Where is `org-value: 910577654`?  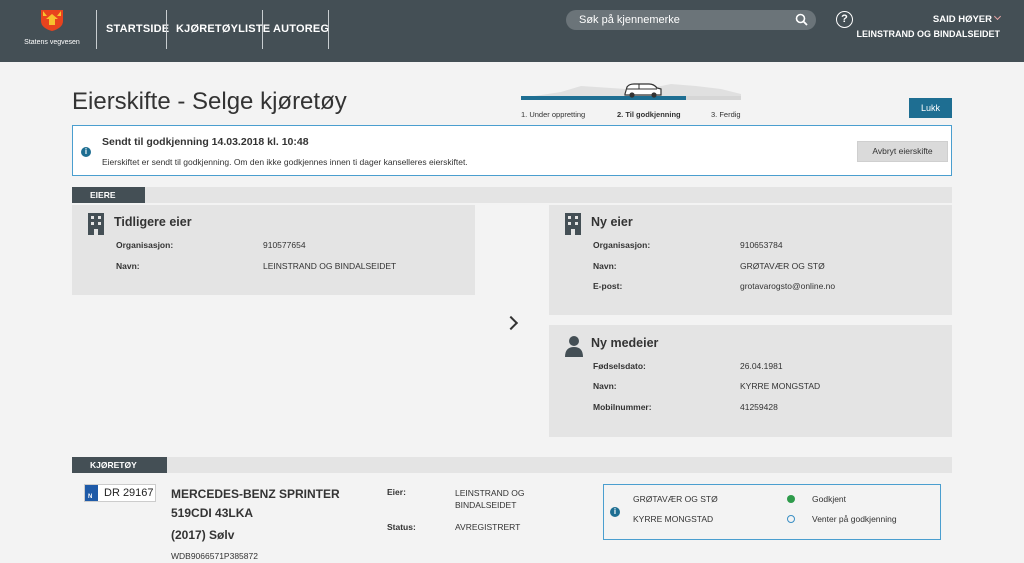 org-value: 910577654 is located at coordinates (284, 245).